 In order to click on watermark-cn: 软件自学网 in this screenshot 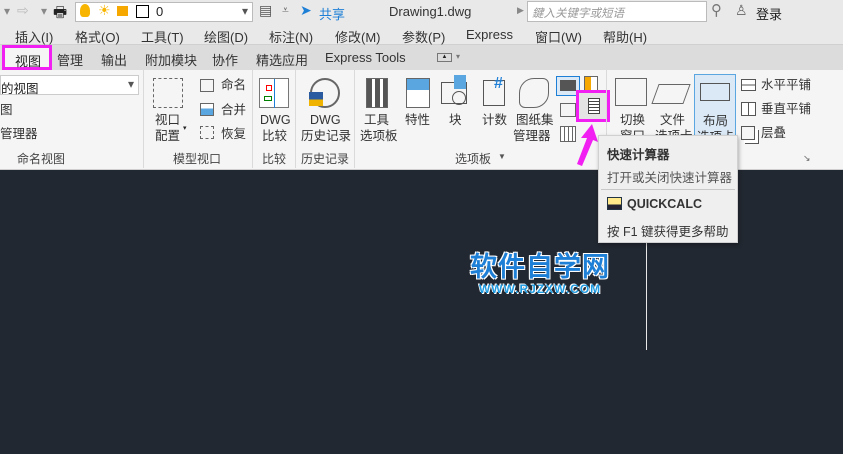, I will do `click(540, 267)`.